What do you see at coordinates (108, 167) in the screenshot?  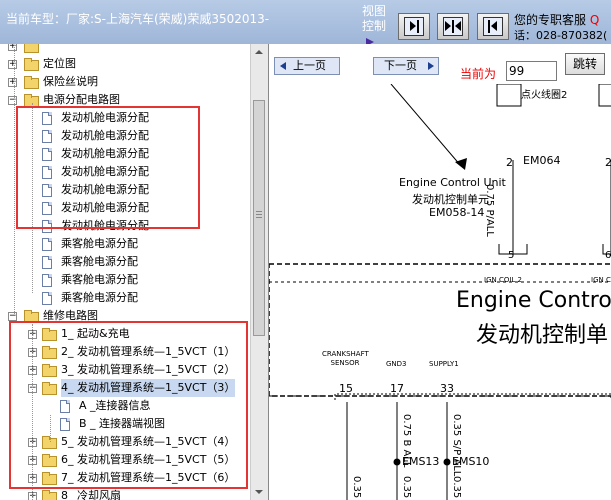 I see `highlight-box-power-distribution` at bounding box center [108, 167].